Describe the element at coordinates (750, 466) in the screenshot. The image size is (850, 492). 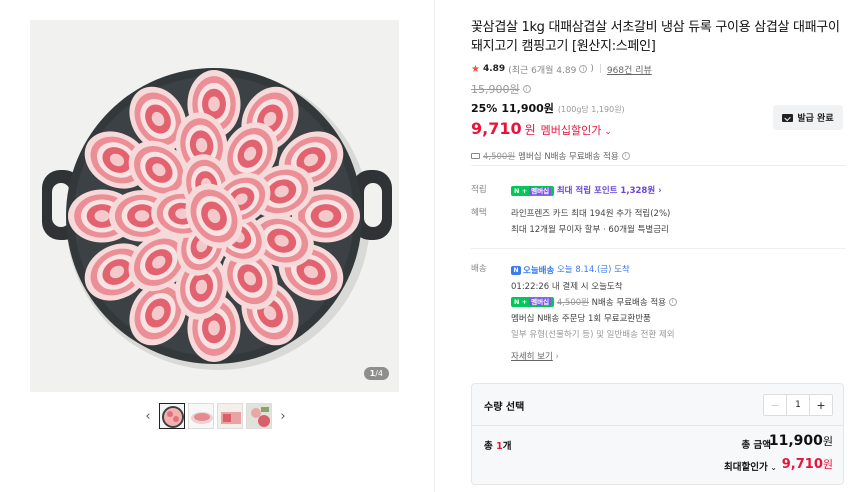
I see `max-discount-label: 최대할인가 ⌄` at that location.